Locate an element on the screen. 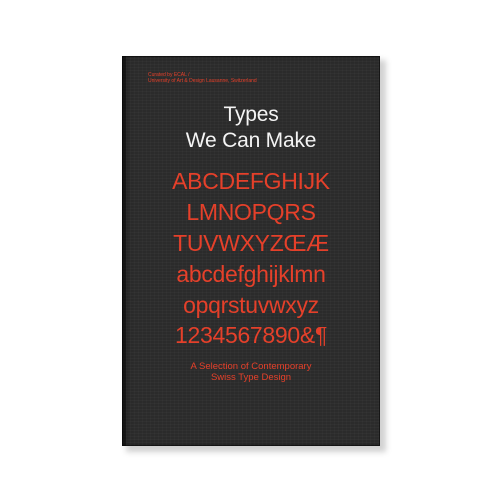 Image resolution: width=493 pixels, height=493 pixels. specimen-figures: 1234567890&¶ is located at coordinates (250, 335).